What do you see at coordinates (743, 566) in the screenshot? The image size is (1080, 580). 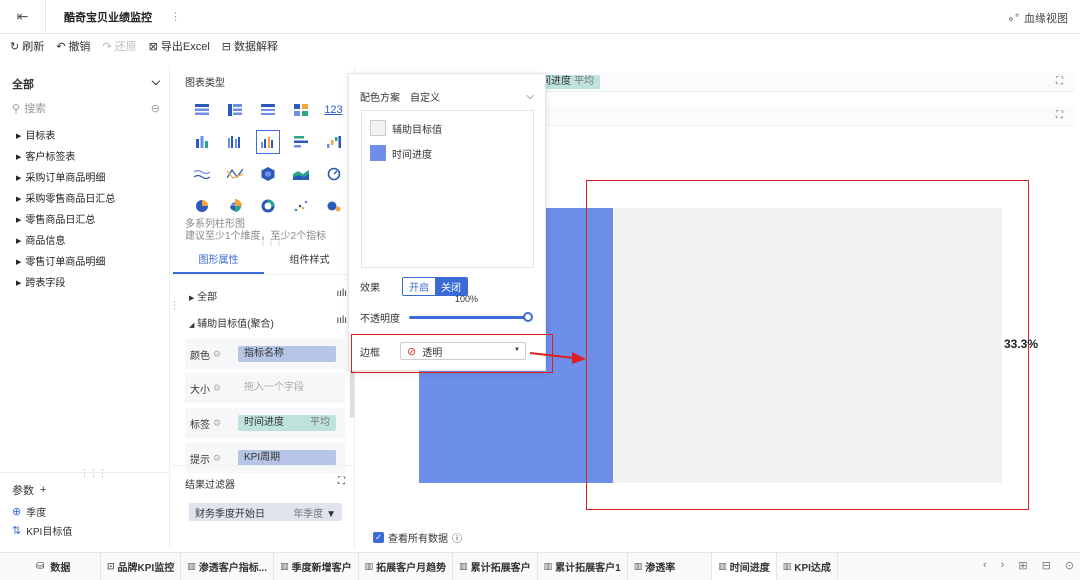 I see `sheet-tab: ▥ 时间进度` at bounding box center [743, 566].